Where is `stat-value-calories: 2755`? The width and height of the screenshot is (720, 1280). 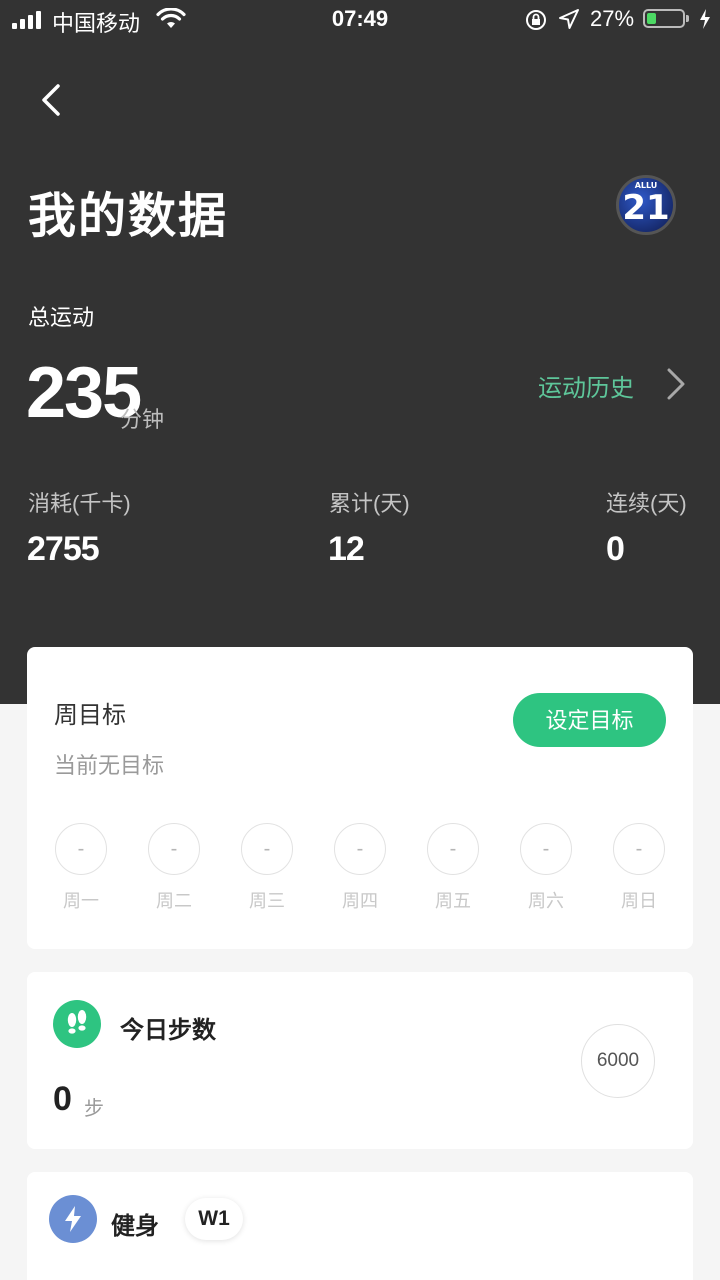
stat-value-calories: 2755 is located at coordinates (63, 549).